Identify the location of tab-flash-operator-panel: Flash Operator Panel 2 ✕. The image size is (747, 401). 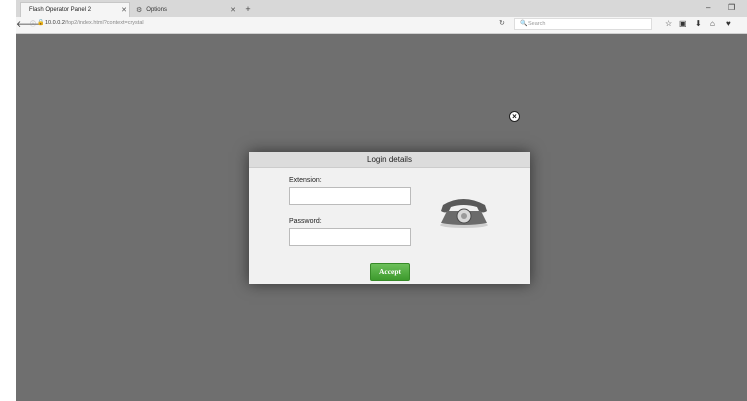
(75, 9).